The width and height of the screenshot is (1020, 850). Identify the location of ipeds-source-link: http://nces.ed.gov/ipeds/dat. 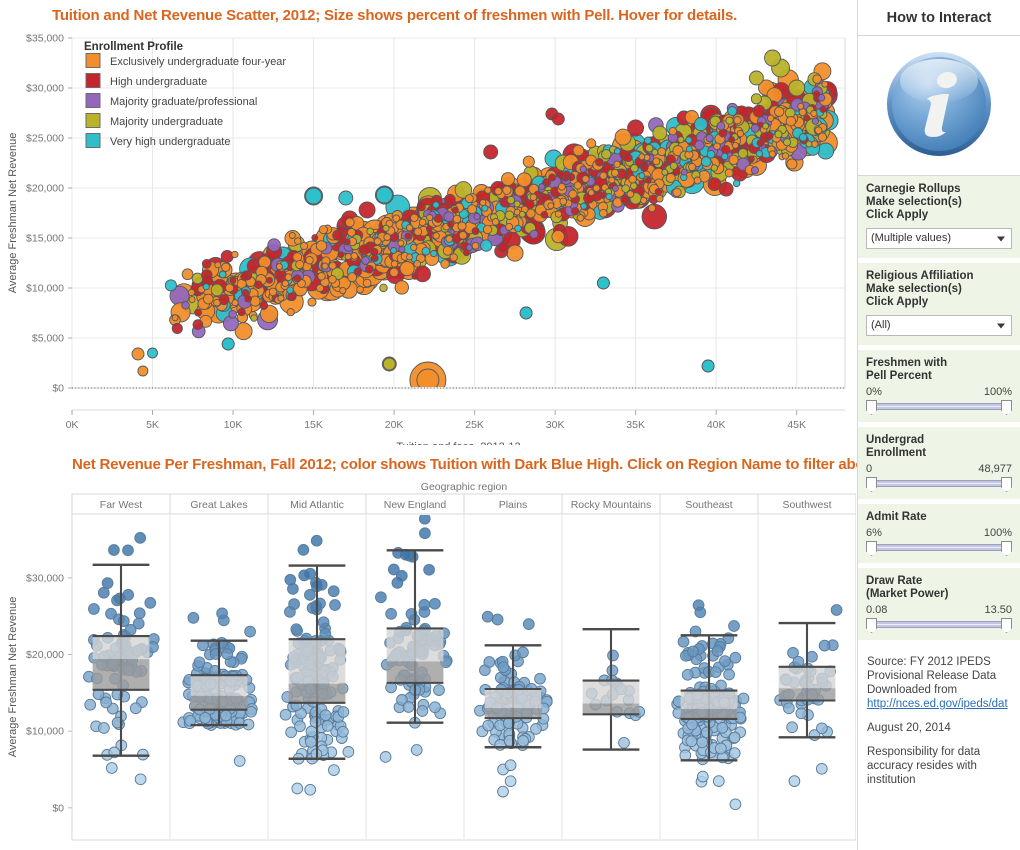
(939, 704).